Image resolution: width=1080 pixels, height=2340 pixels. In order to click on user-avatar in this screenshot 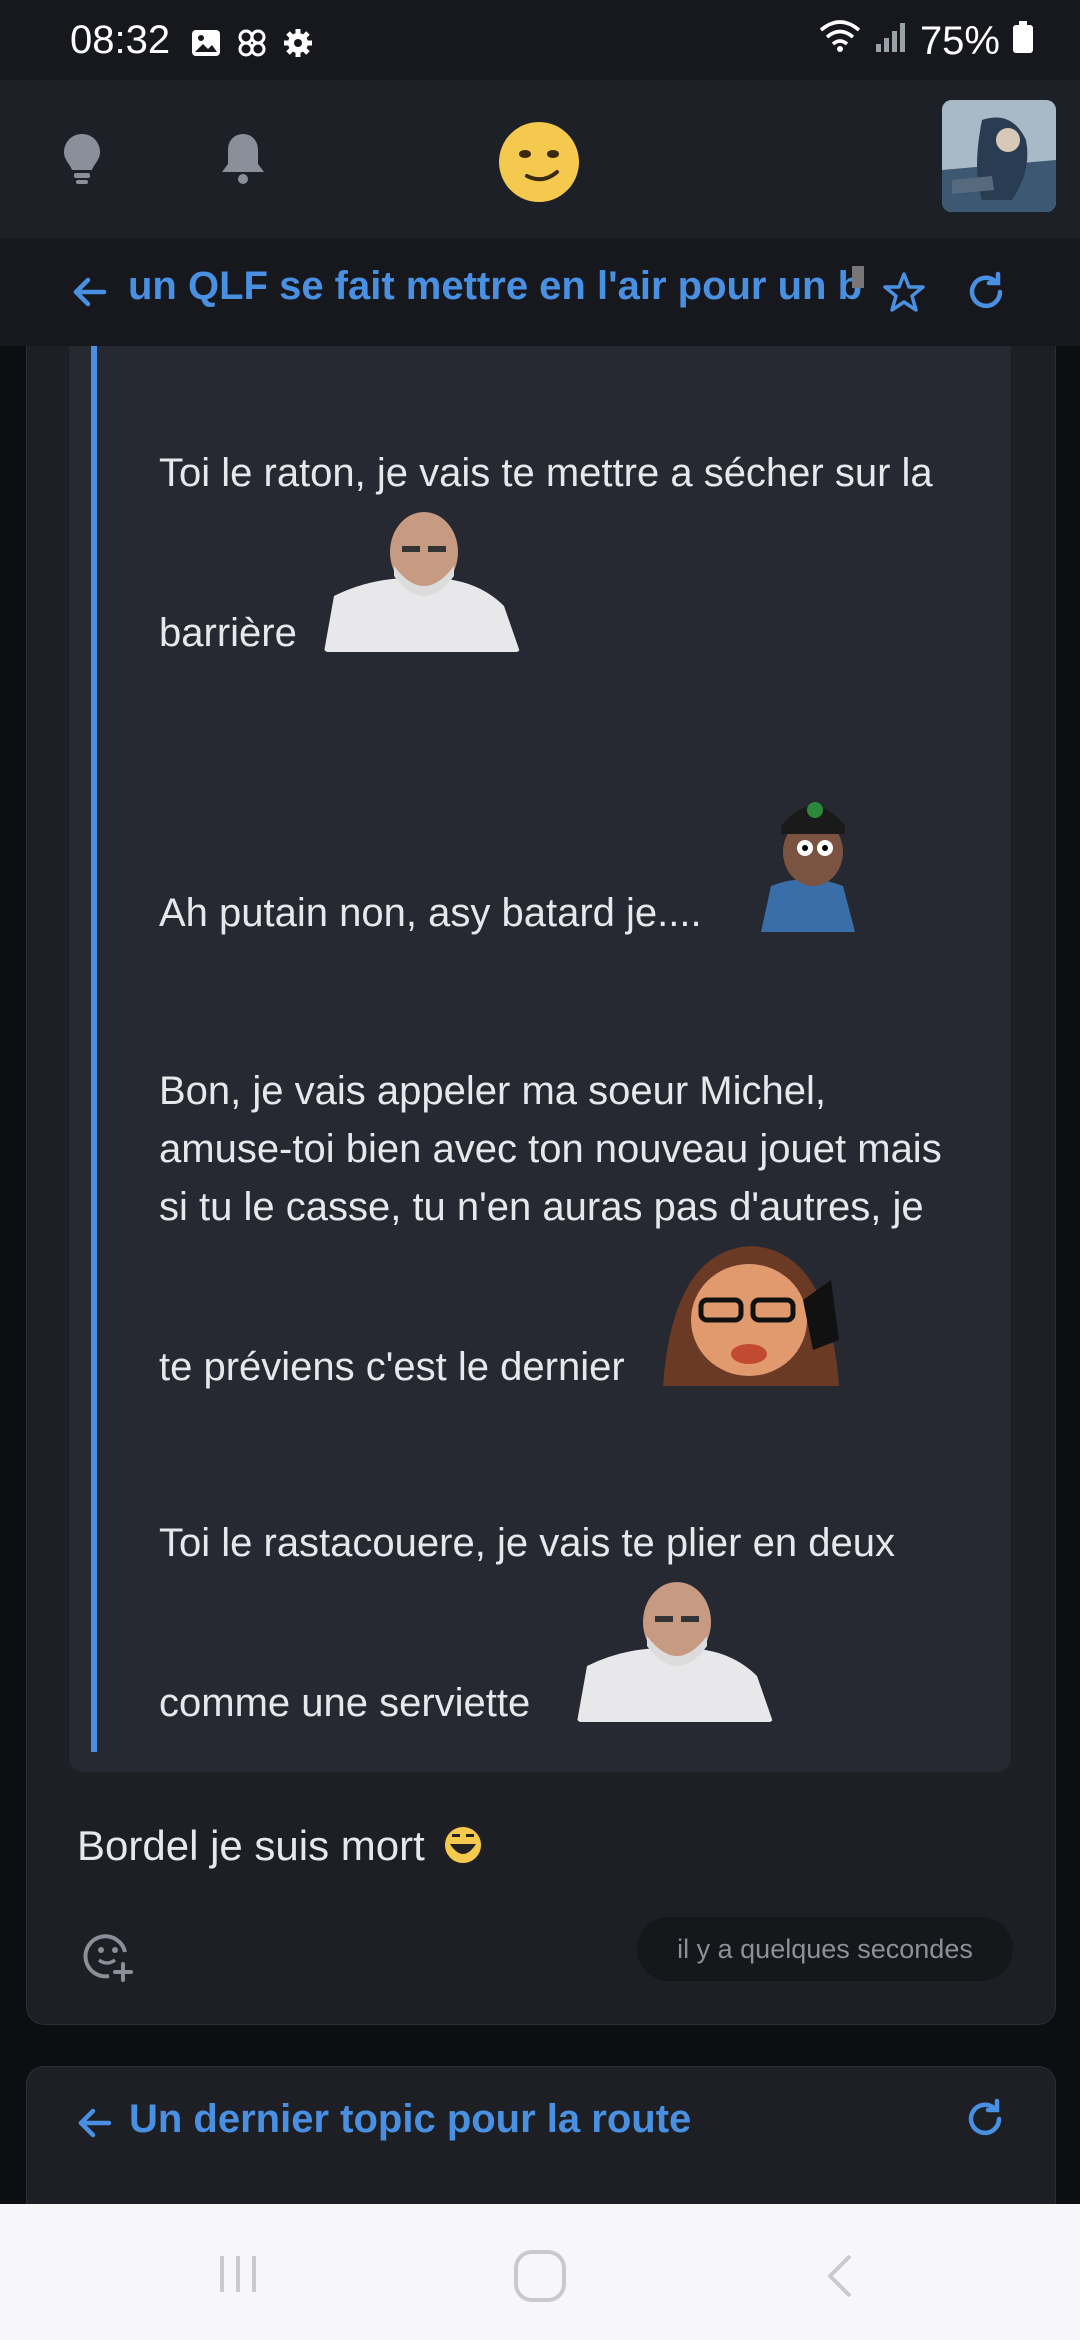, I will do `click(999, 156)`.